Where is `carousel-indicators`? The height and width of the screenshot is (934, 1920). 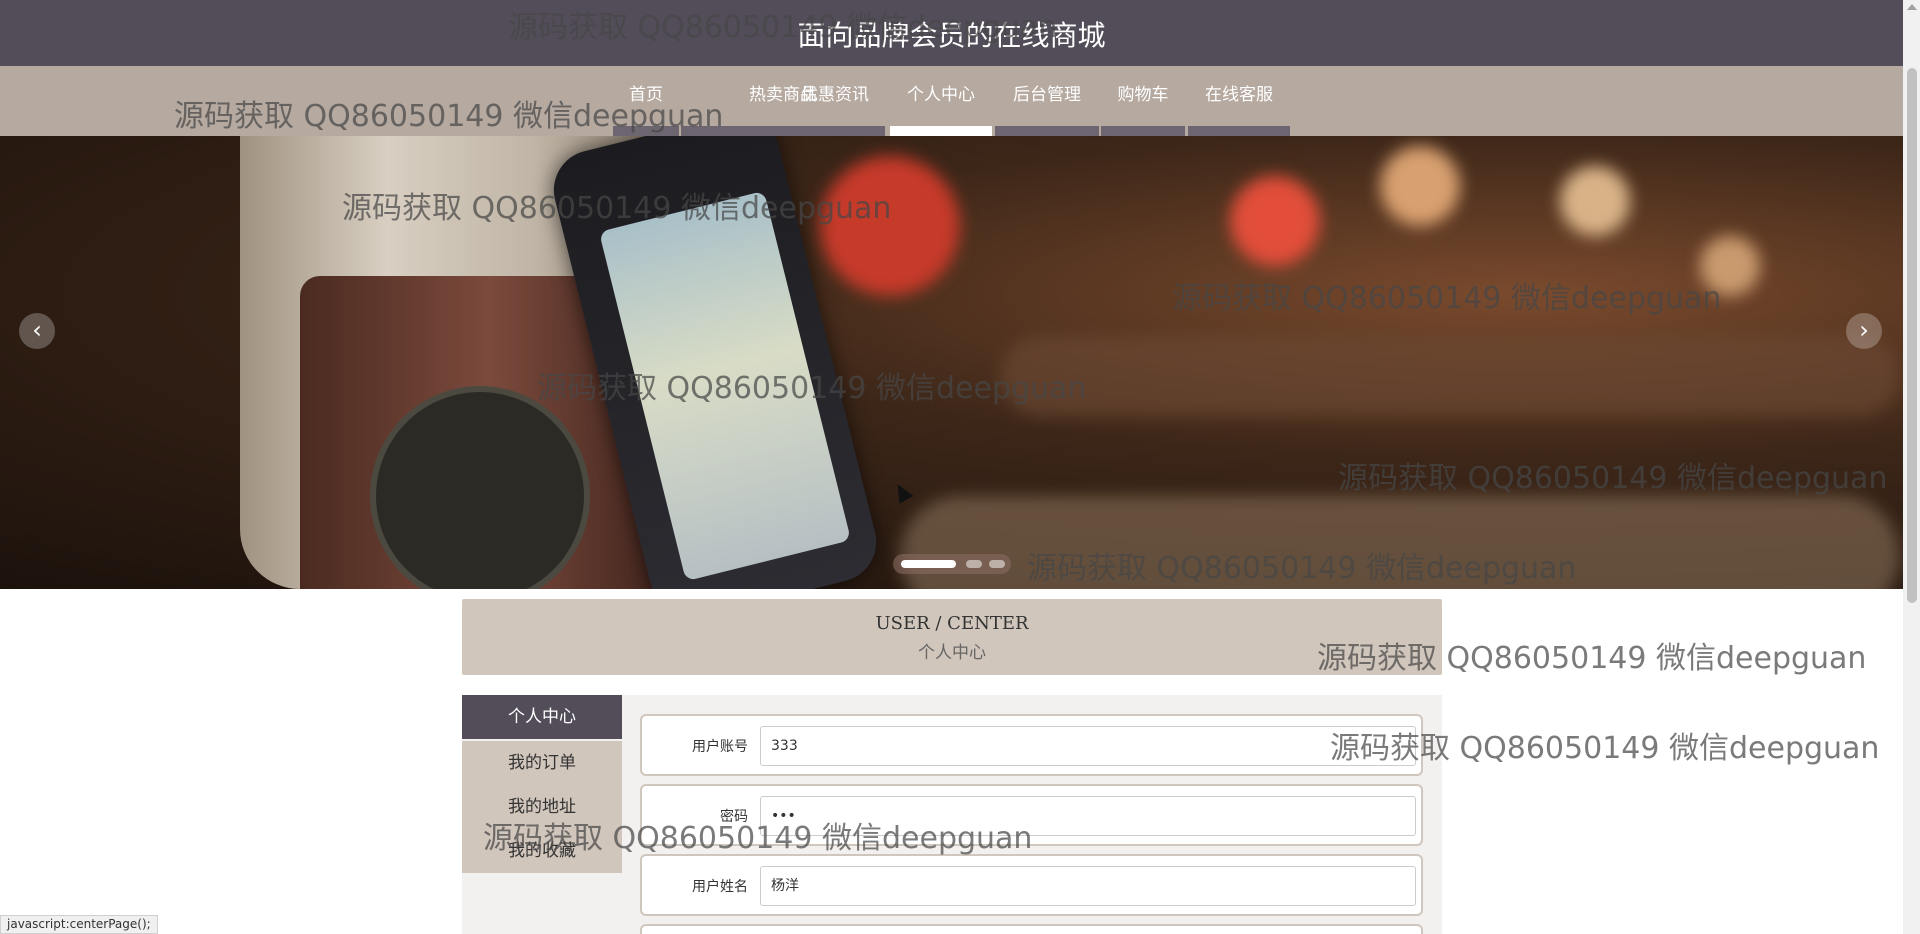
carousel-indicators is located at coordinates (952, 564).